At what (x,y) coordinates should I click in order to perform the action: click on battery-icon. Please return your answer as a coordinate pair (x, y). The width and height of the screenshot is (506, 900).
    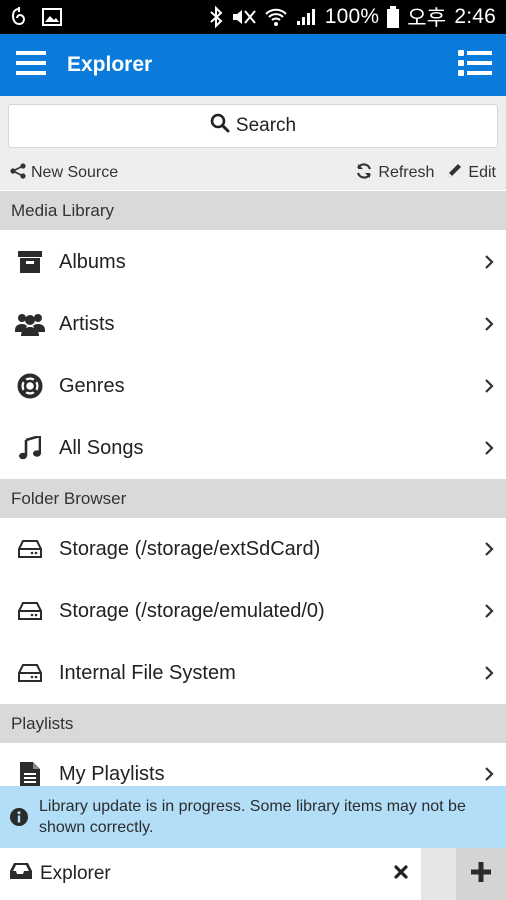
    Looking at the image, I should click on (393, 17).